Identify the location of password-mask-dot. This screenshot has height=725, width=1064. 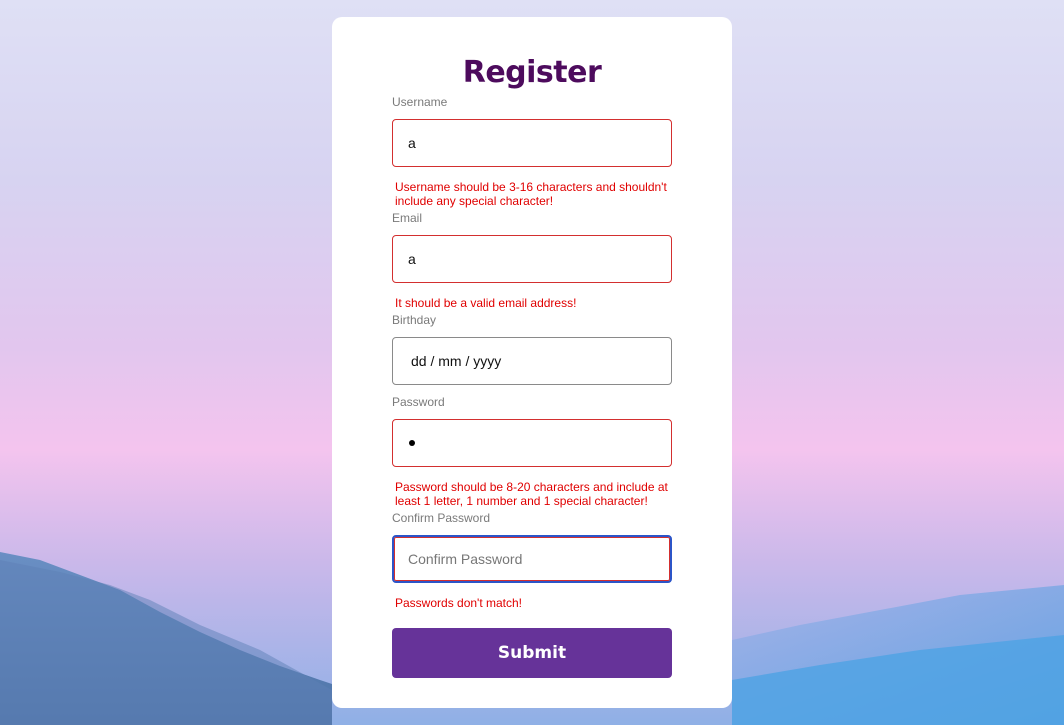
(412, 443).